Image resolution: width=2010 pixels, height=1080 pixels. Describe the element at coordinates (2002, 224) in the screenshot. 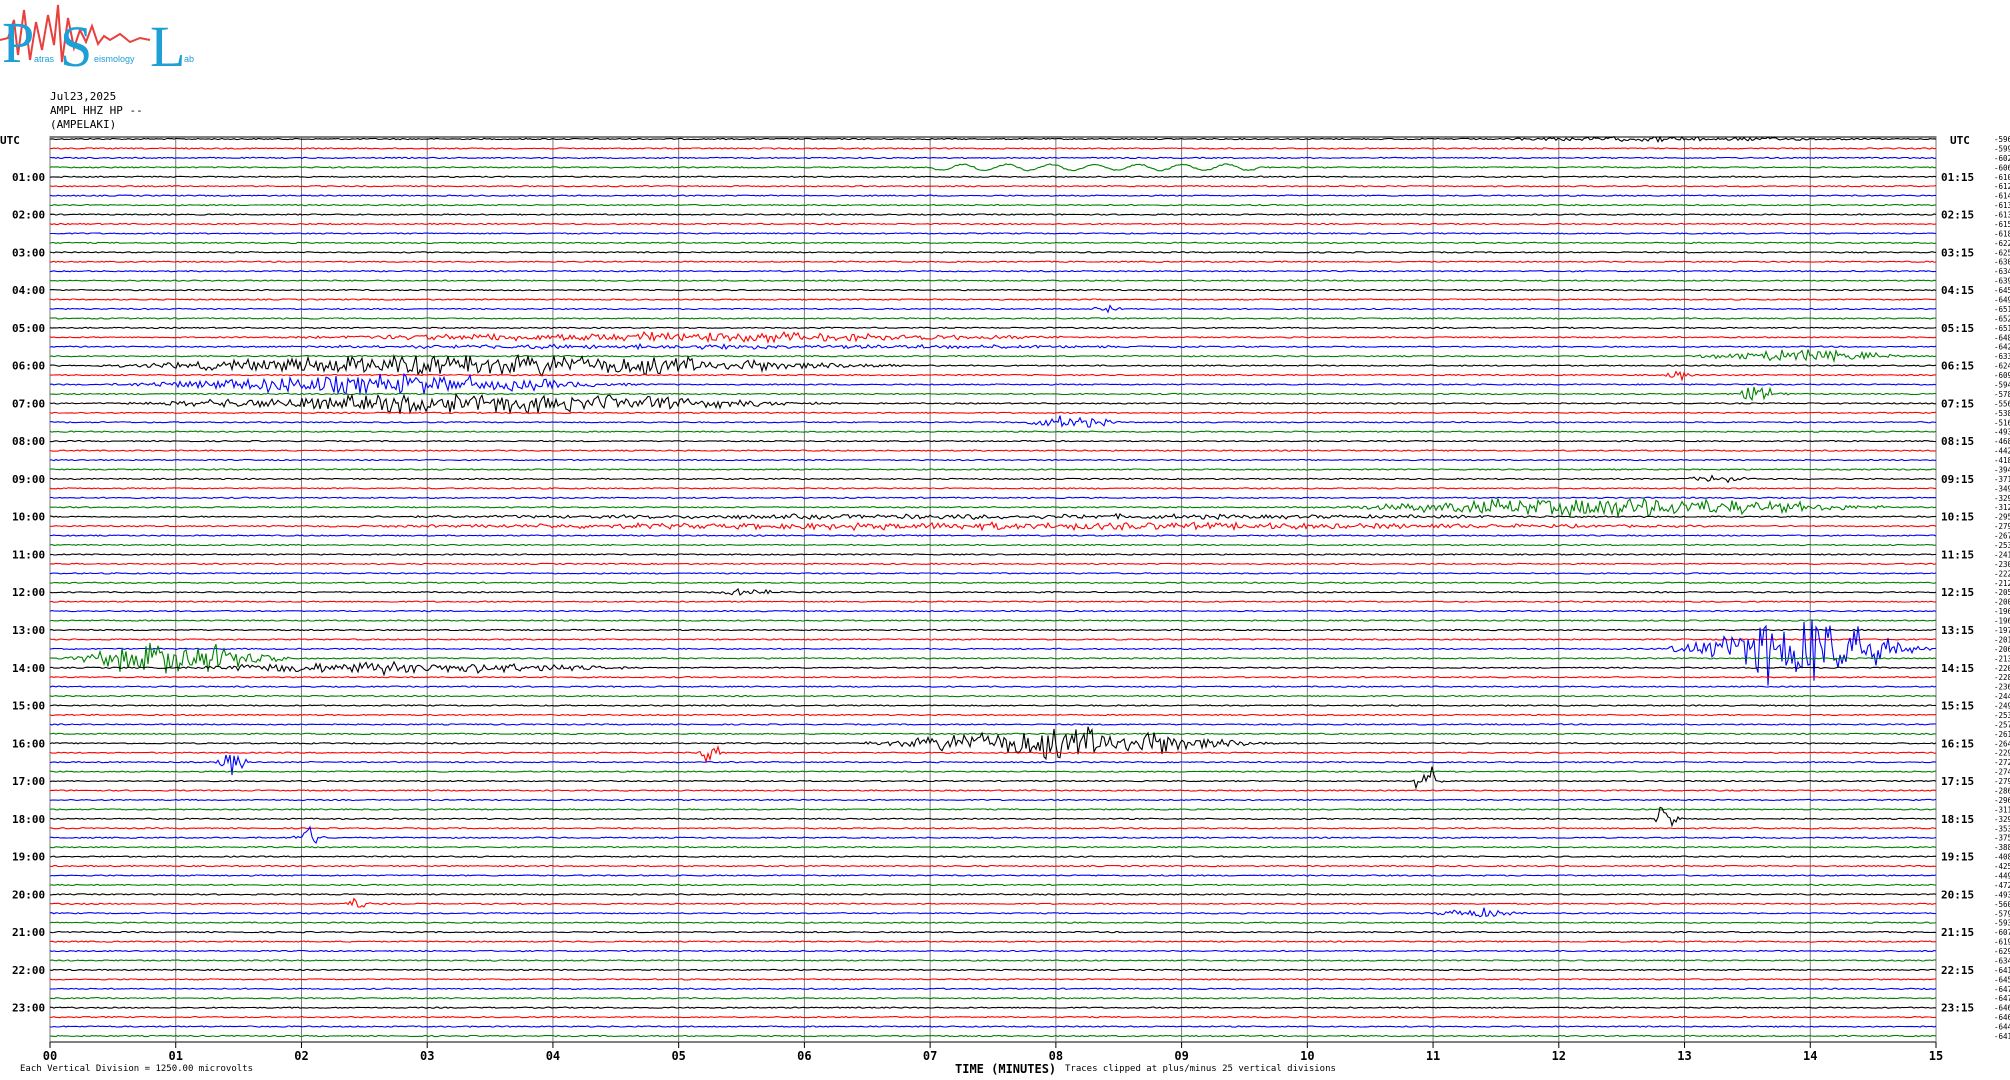

I see `trace-offset-label: -6154` at that location.